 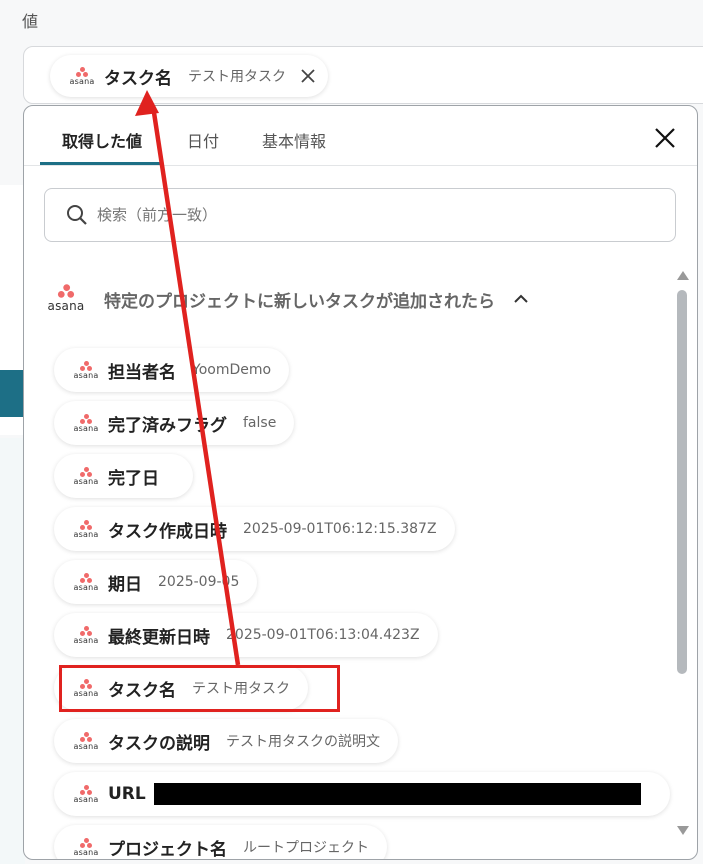 I want to click on selected-value-chip: asana タスク名 テスト用タスク, so click(x=189, y=76).